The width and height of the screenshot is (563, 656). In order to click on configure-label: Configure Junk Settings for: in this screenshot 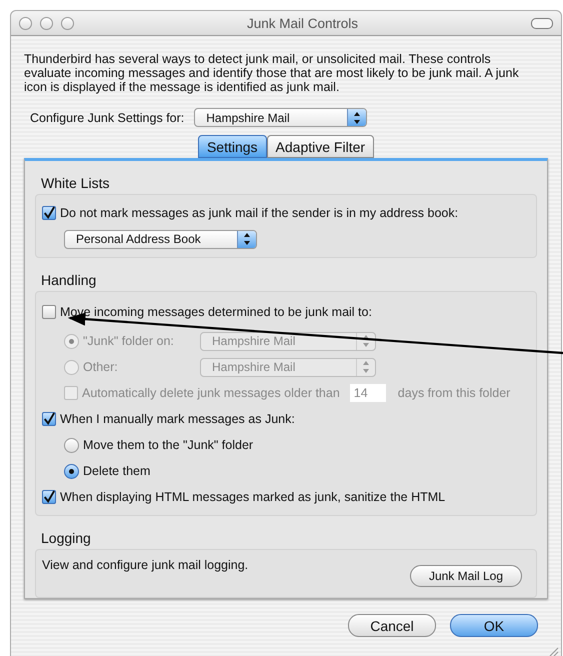, I will do `click(107, 117)`.